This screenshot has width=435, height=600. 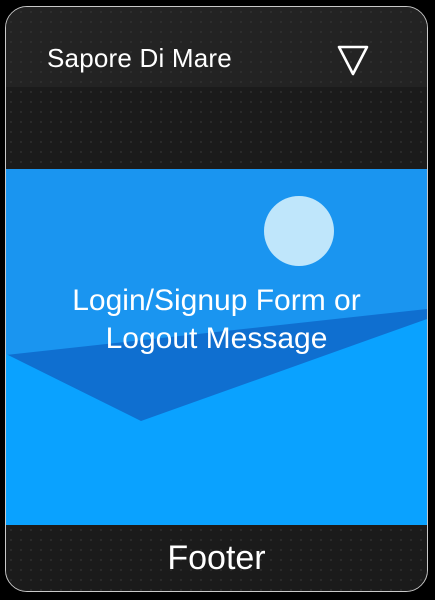 What do you see at coordinates (299, 231) in the screenshot?
I see `circle-icon` at bounding box center [299, 231].